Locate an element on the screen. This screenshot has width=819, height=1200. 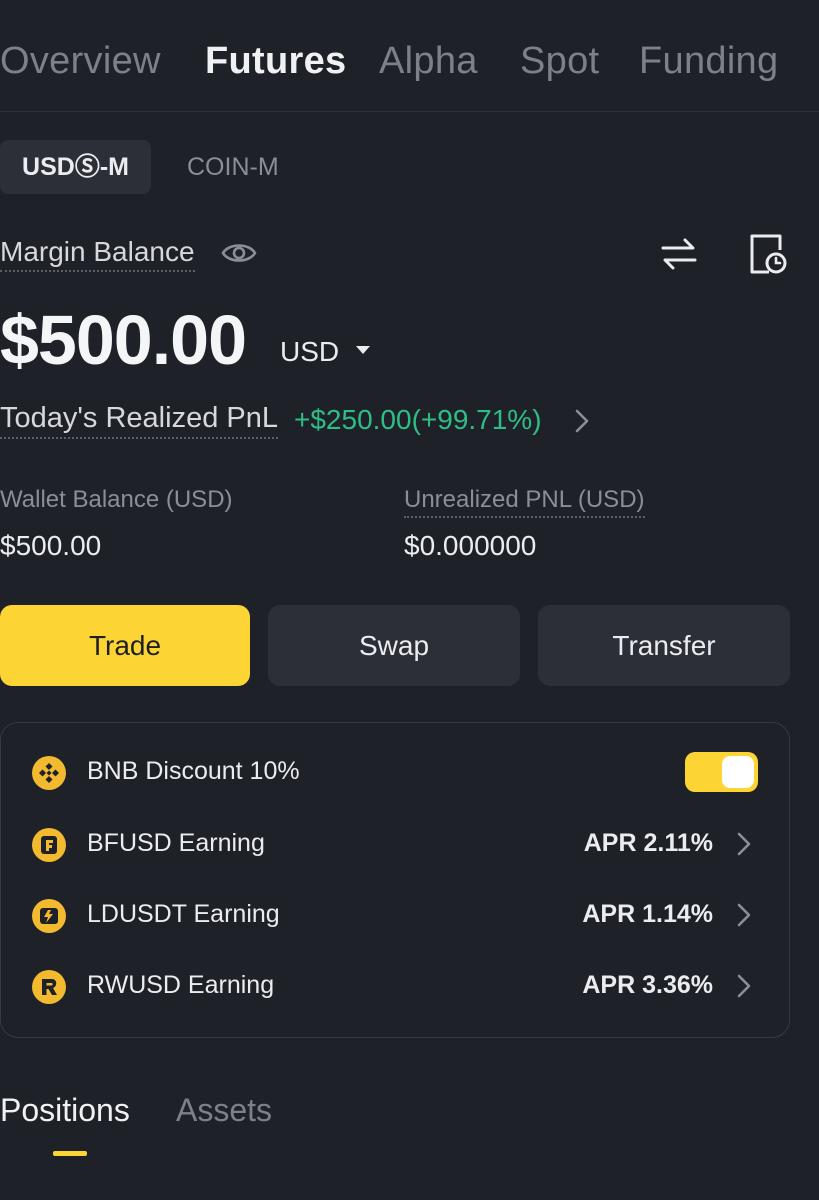
trade-button: Trade is located at coordinates (125, 645).